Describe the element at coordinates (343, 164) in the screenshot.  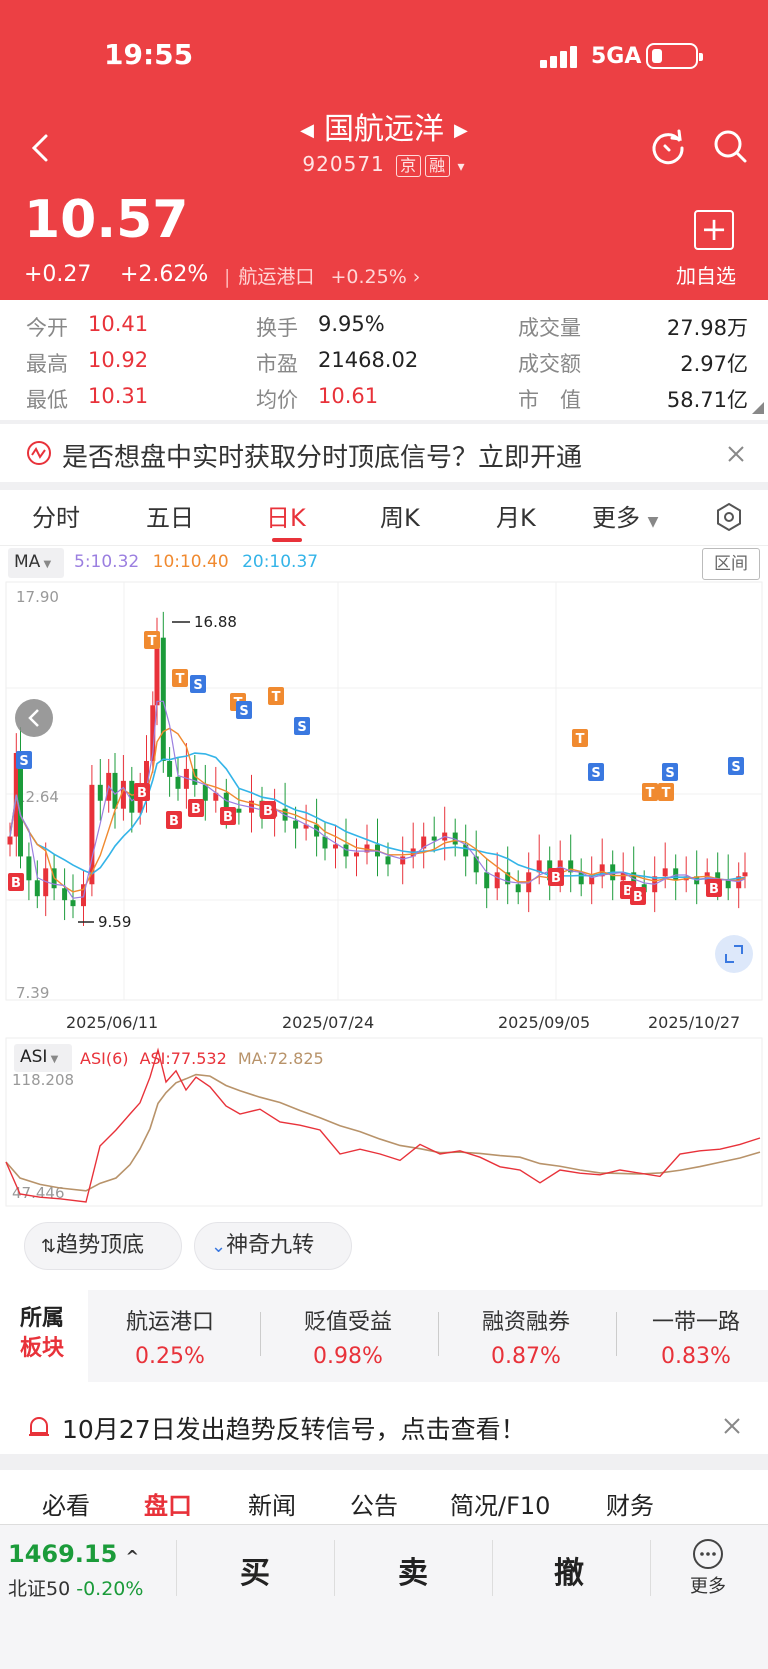
I see `stock-code: 920571` at that location.